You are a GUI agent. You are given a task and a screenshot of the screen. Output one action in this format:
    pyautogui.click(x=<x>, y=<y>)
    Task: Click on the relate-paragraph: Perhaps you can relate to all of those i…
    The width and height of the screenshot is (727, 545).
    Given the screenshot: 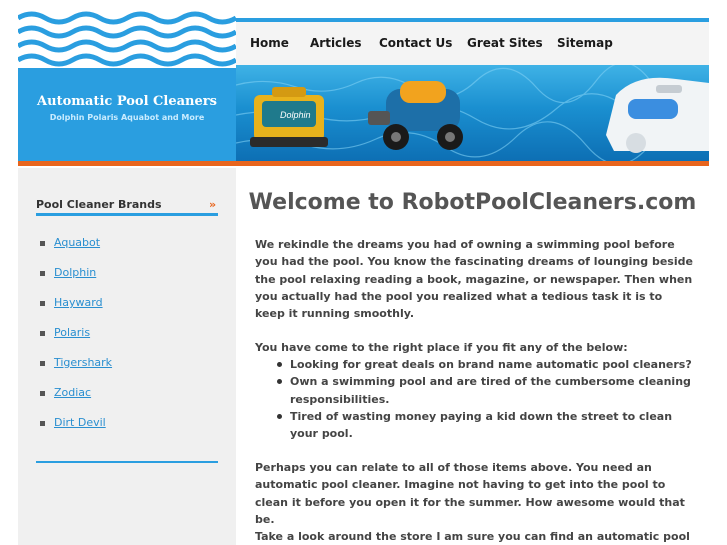 What is the action you would take?
    pyautogui.click(x=470, y=493)
    